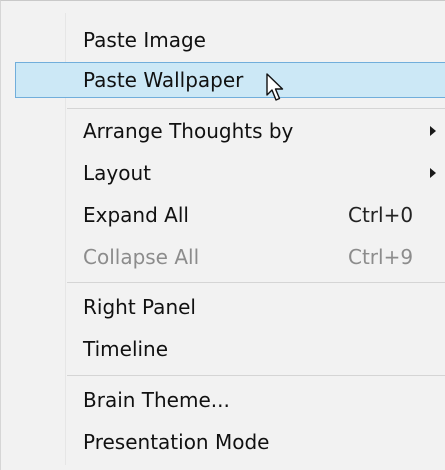 The image size is (445, 470). I want to click on menu-item-shortcut: Ctrl+0, so click(381, 215).